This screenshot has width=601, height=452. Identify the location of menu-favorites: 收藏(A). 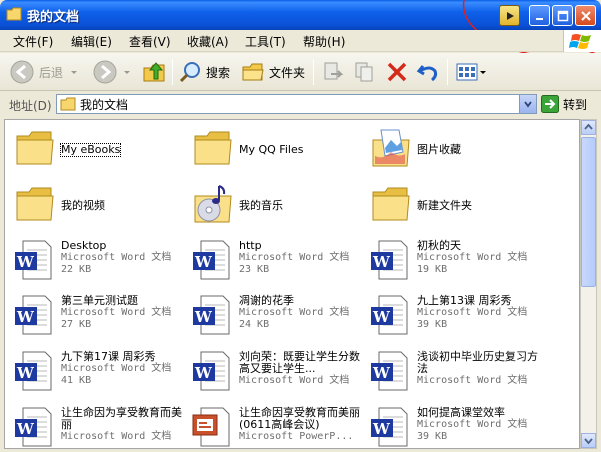
(208, 41).